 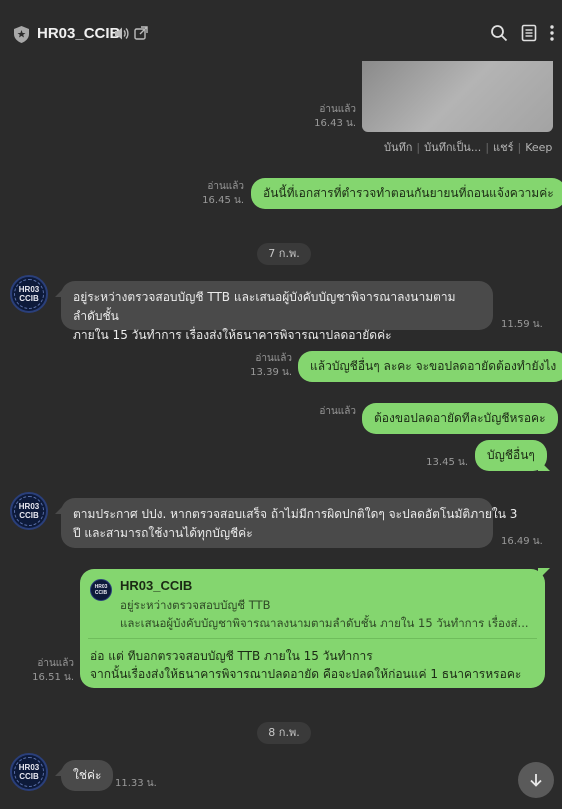 I want to click on chat-header: HR03_CCIB, so click(x=281, y=28).